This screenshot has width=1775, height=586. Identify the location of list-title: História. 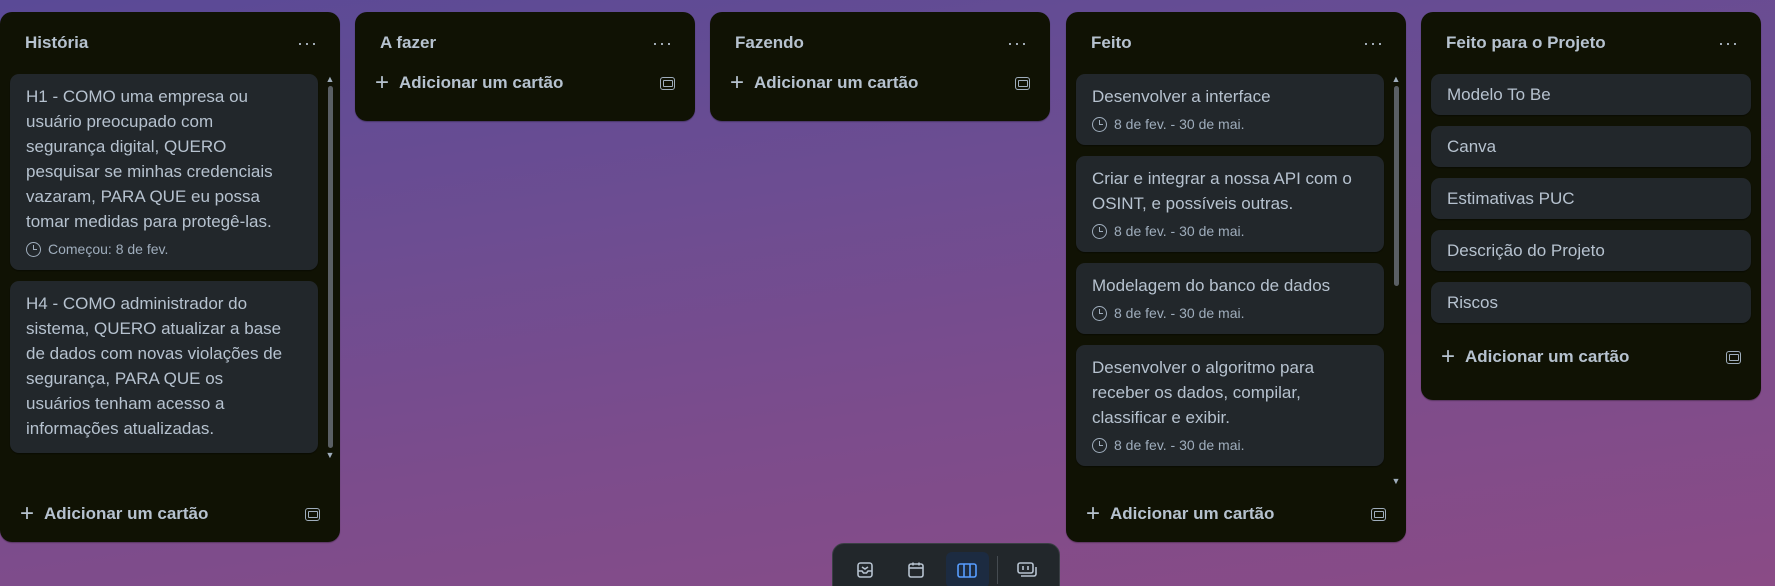
(56, 43).